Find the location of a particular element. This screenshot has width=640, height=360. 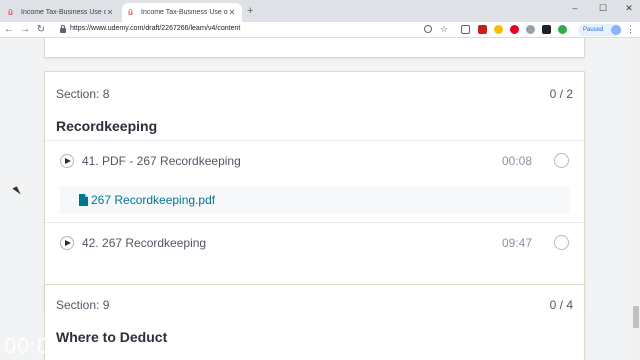

extension-record-icon is located at coordinates (482, 29).